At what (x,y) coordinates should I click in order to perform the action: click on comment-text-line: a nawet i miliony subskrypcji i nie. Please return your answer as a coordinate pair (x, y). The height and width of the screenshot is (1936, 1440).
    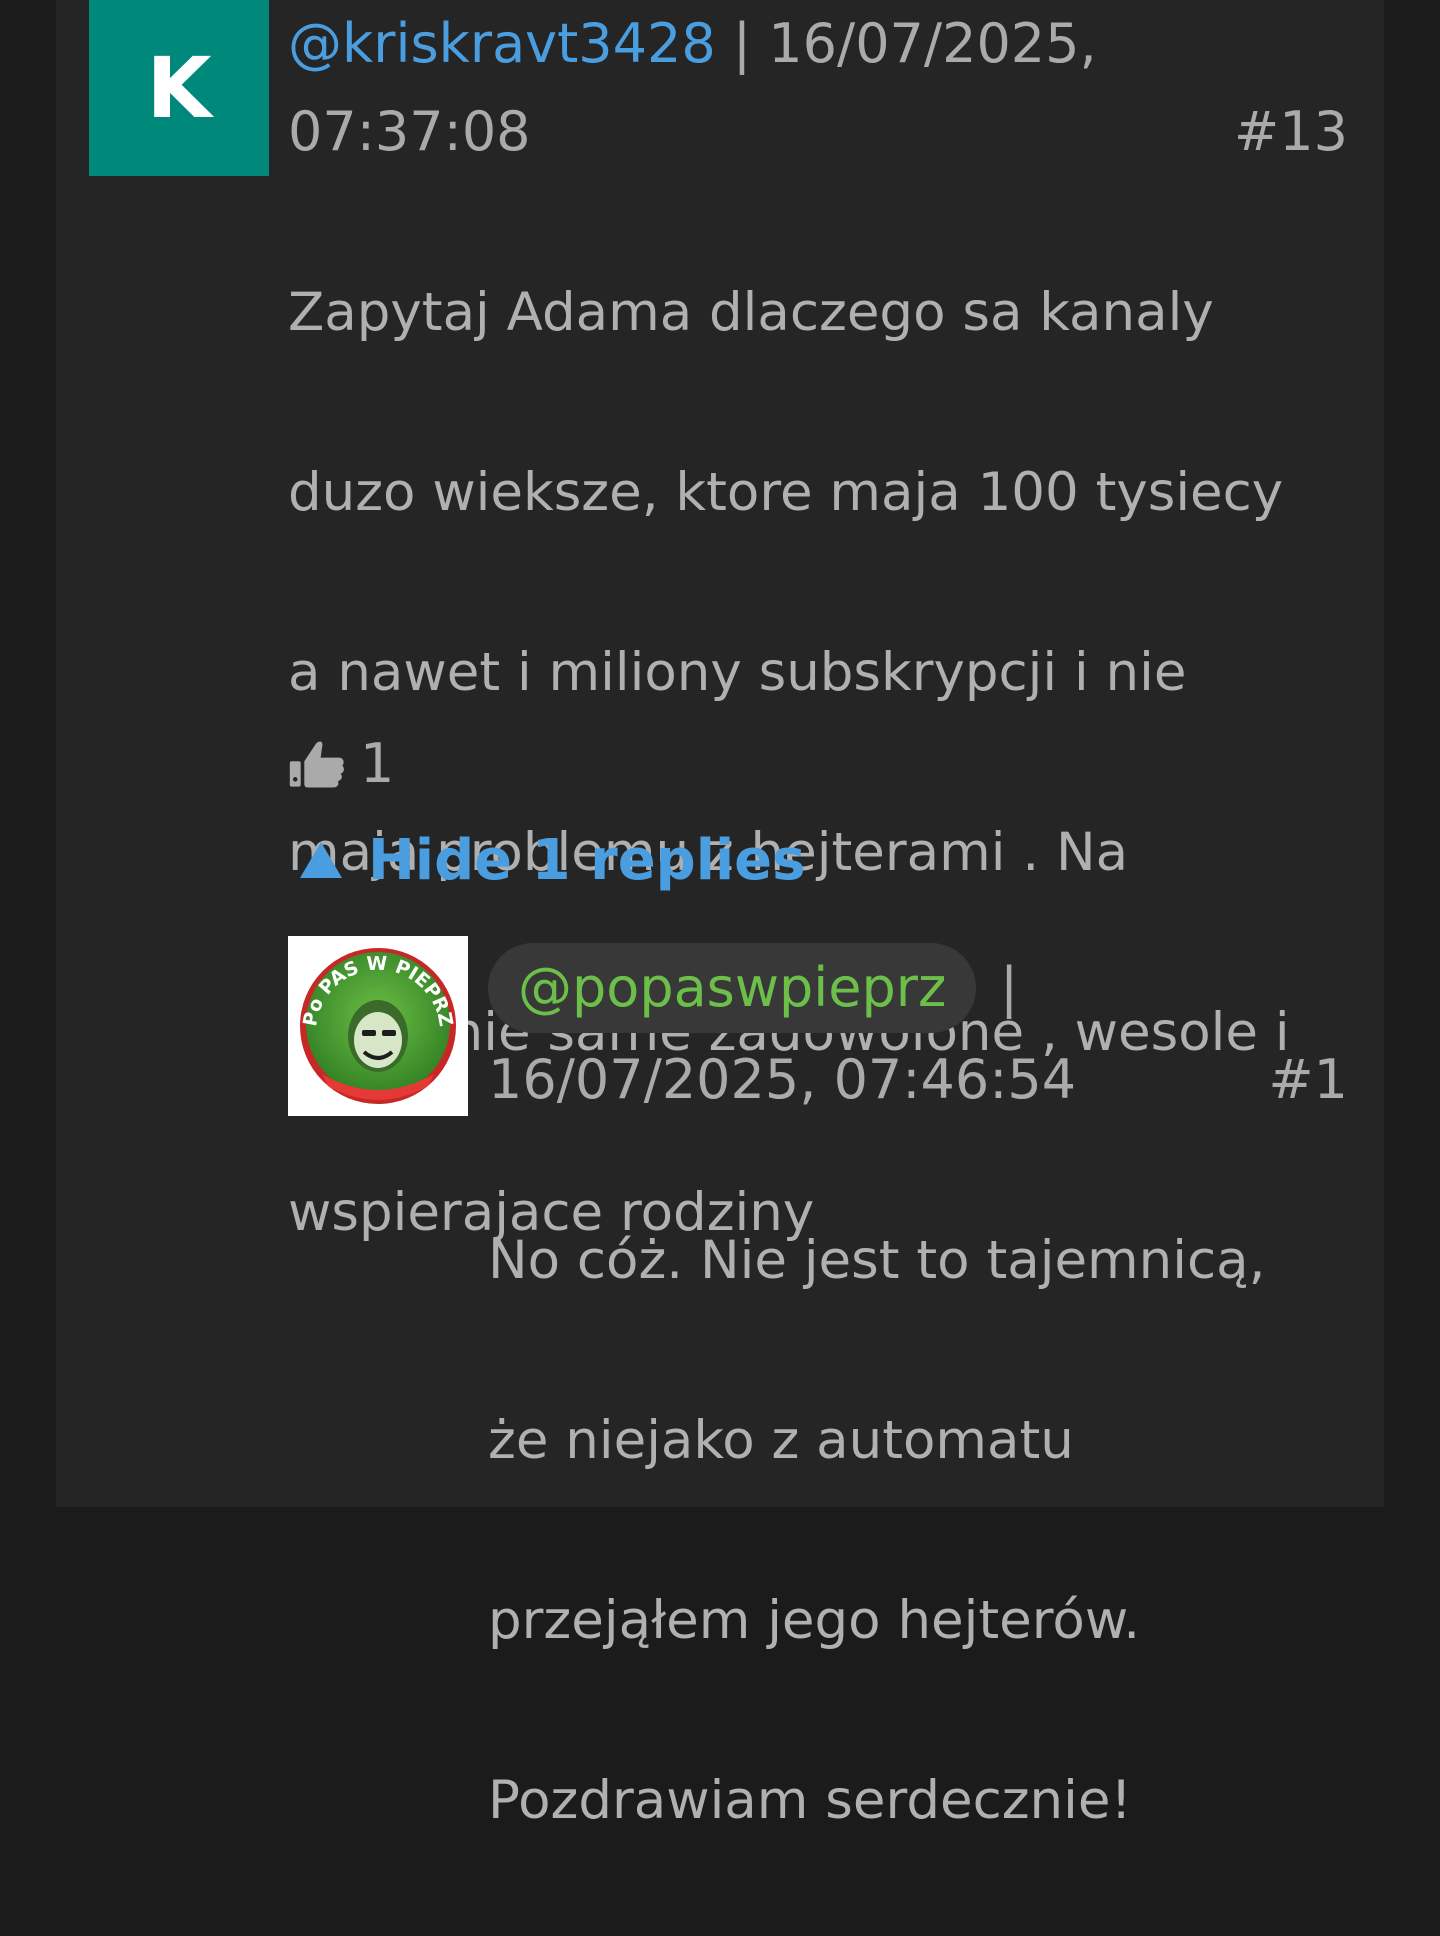
    Looking at the image, I should click on (737, 672).